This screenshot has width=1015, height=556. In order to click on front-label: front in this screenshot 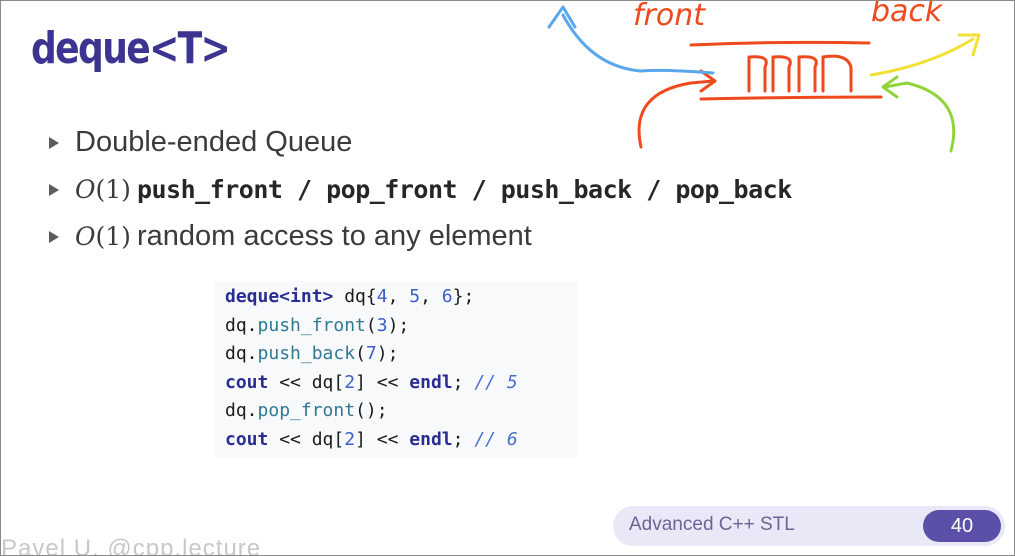, I will do `click(669, 17)`.